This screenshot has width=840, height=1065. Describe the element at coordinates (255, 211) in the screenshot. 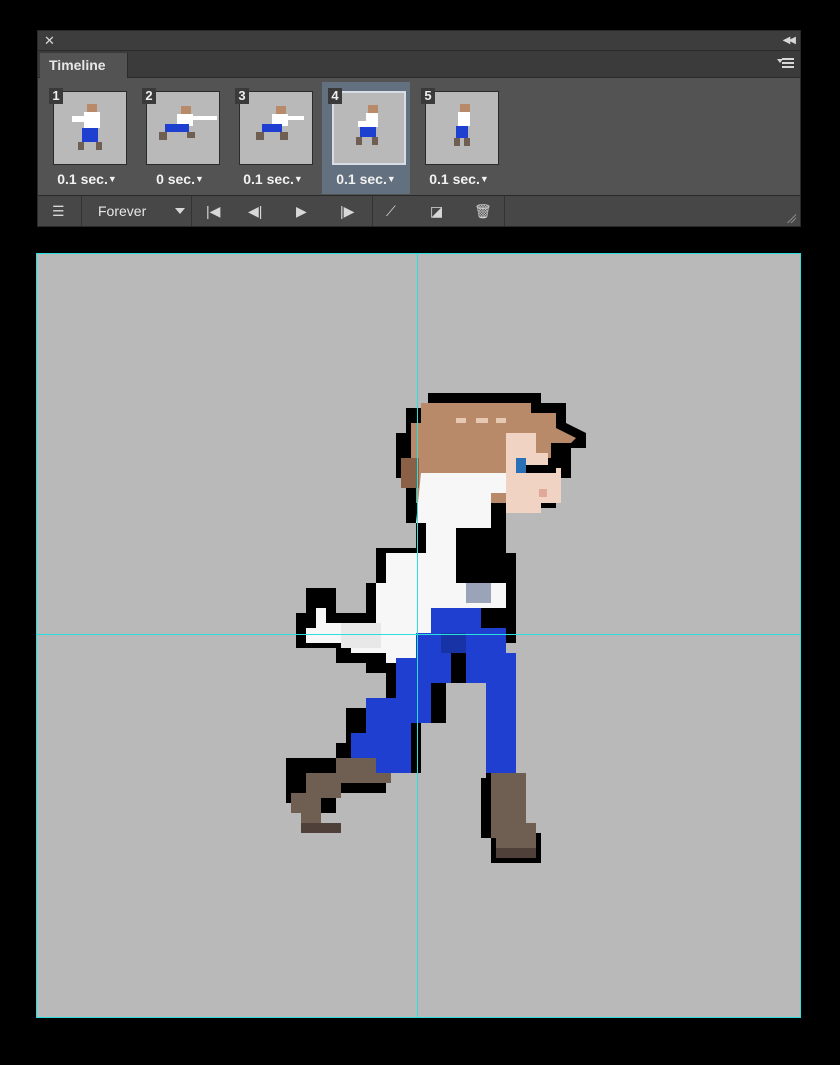

I see `previous-frame-icon: ◀|` at that location.